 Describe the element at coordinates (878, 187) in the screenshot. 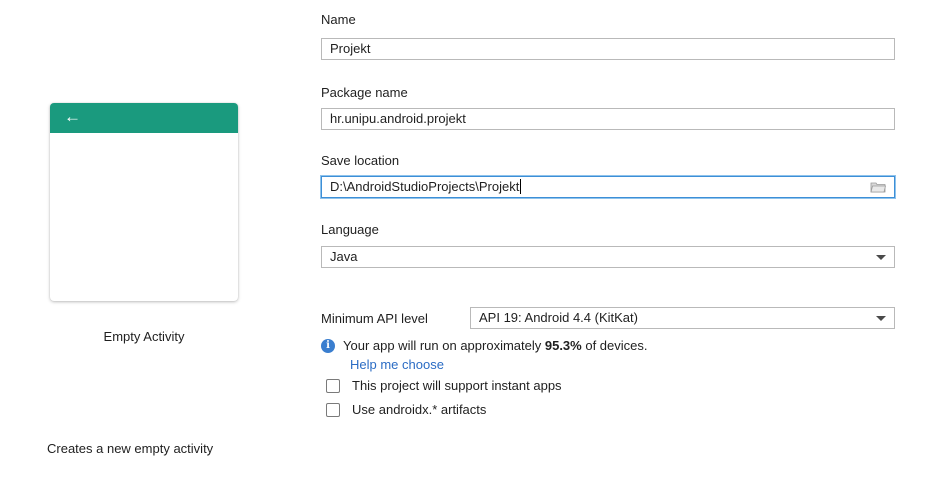

I see `folder-icon` at that location.